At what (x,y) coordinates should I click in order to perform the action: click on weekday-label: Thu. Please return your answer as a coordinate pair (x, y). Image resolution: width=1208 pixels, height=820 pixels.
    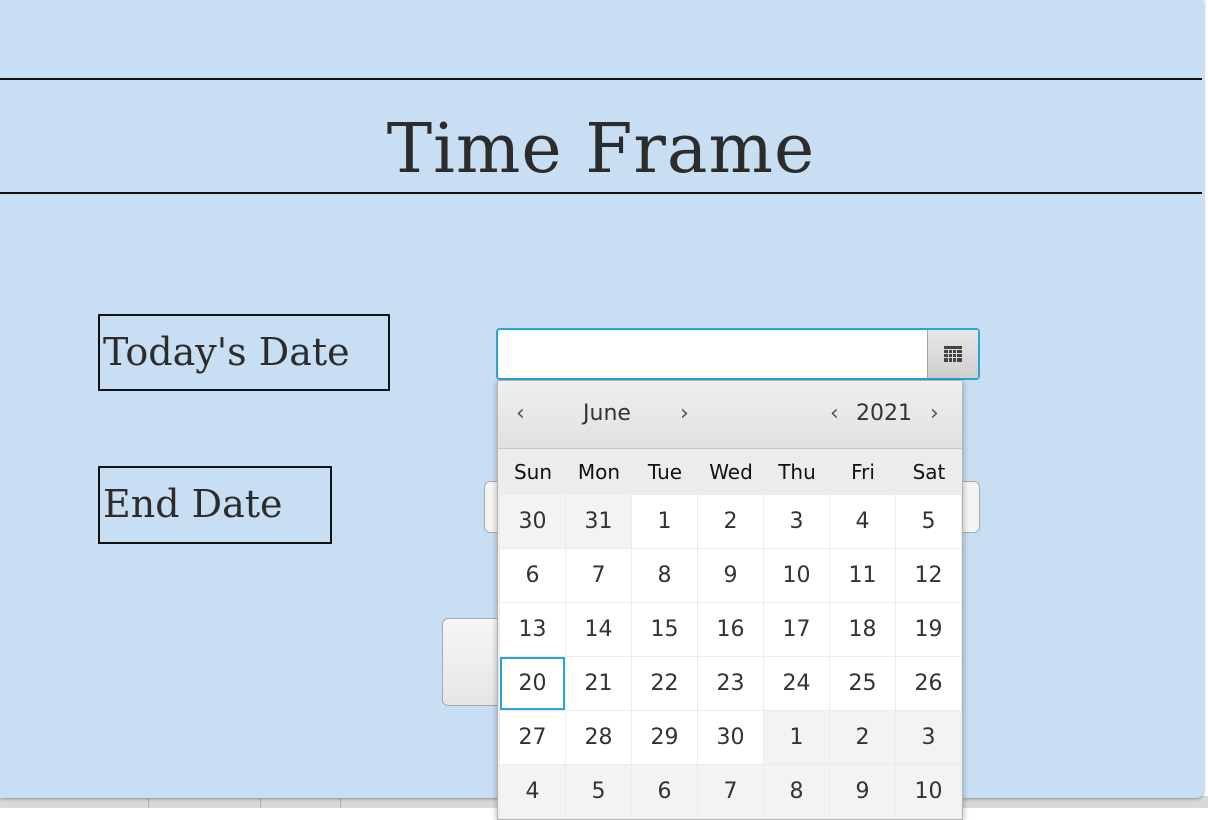
    Looking at the image, I should click on (797, 472).